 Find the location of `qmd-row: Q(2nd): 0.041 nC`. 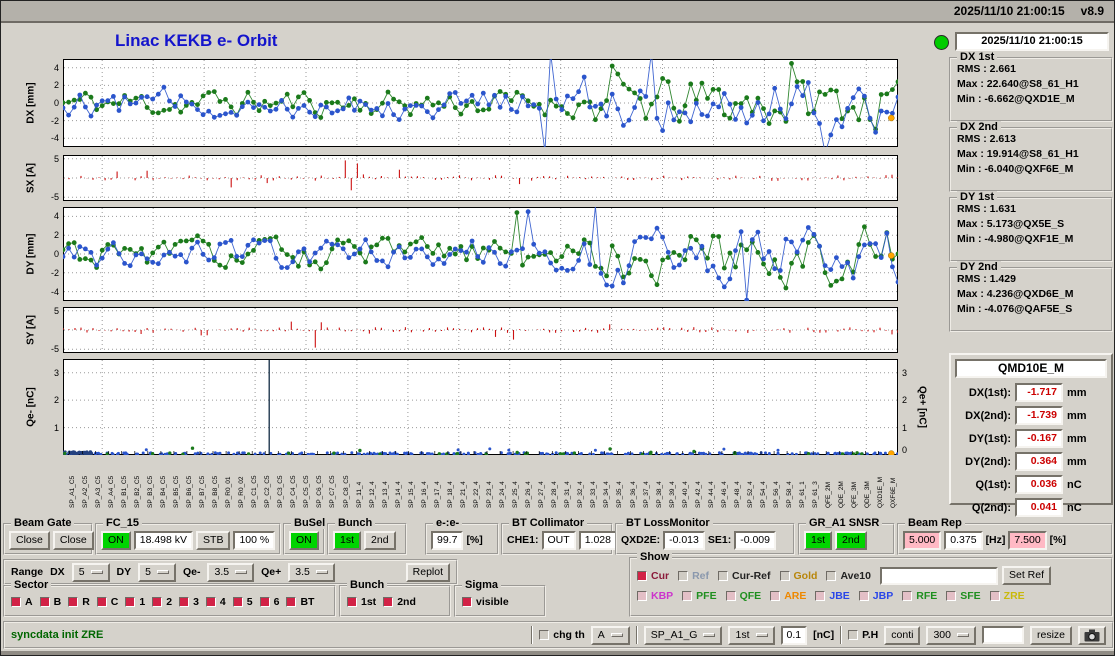

qmd-row: Q(2nd): 0.041 nC is located at coordinates (1031, 507).